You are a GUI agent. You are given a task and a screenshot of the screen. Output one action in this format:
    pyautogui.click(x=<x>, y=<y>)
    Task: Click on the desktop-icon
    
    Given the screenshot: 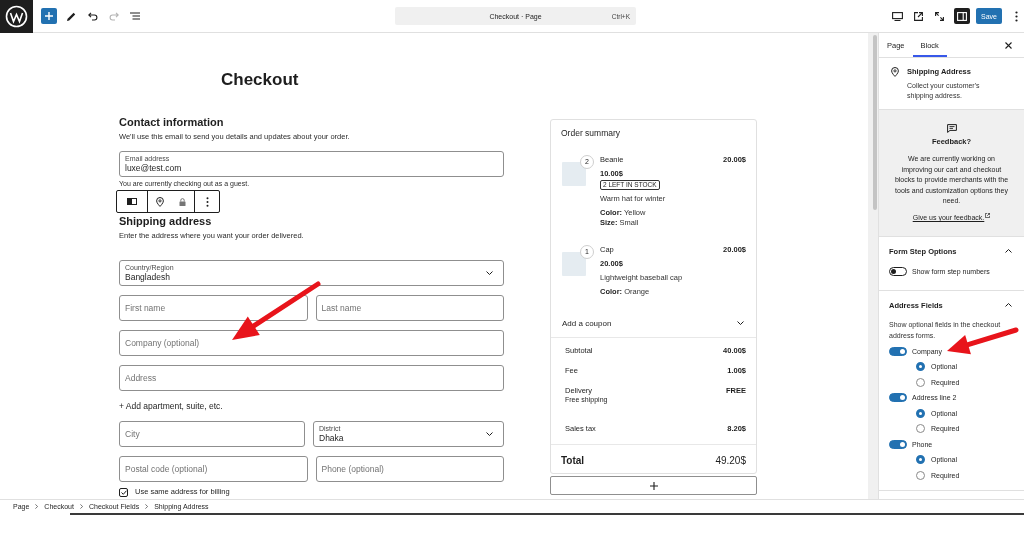 What is the action you would take?
    pyautogui.click(x=898, y=16)
    